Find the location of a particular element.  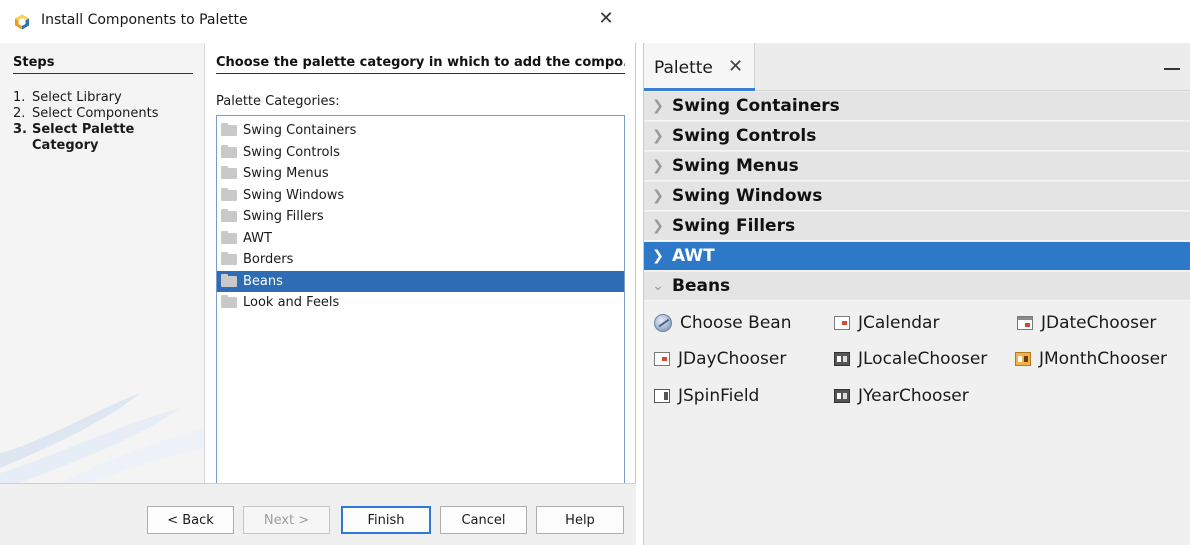

category-item-borders: Borders is located at coordinates (420, 260).